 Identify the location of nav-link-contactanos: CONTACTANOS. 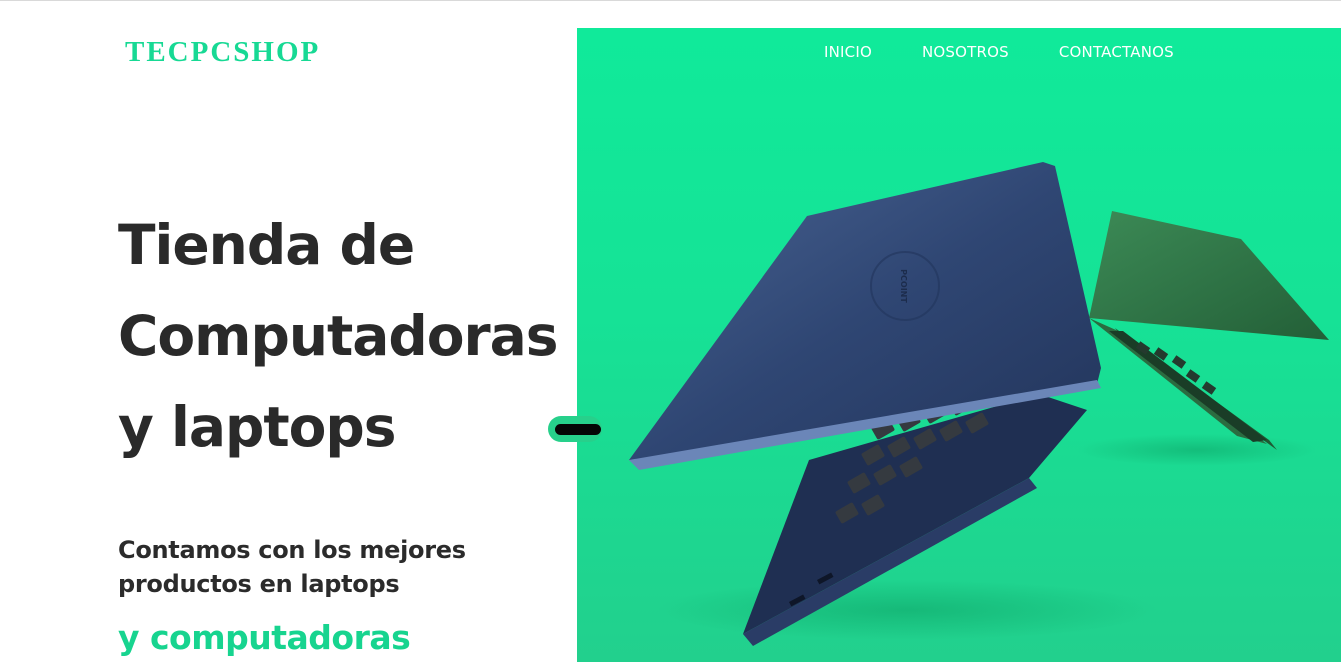
(1116, 52).